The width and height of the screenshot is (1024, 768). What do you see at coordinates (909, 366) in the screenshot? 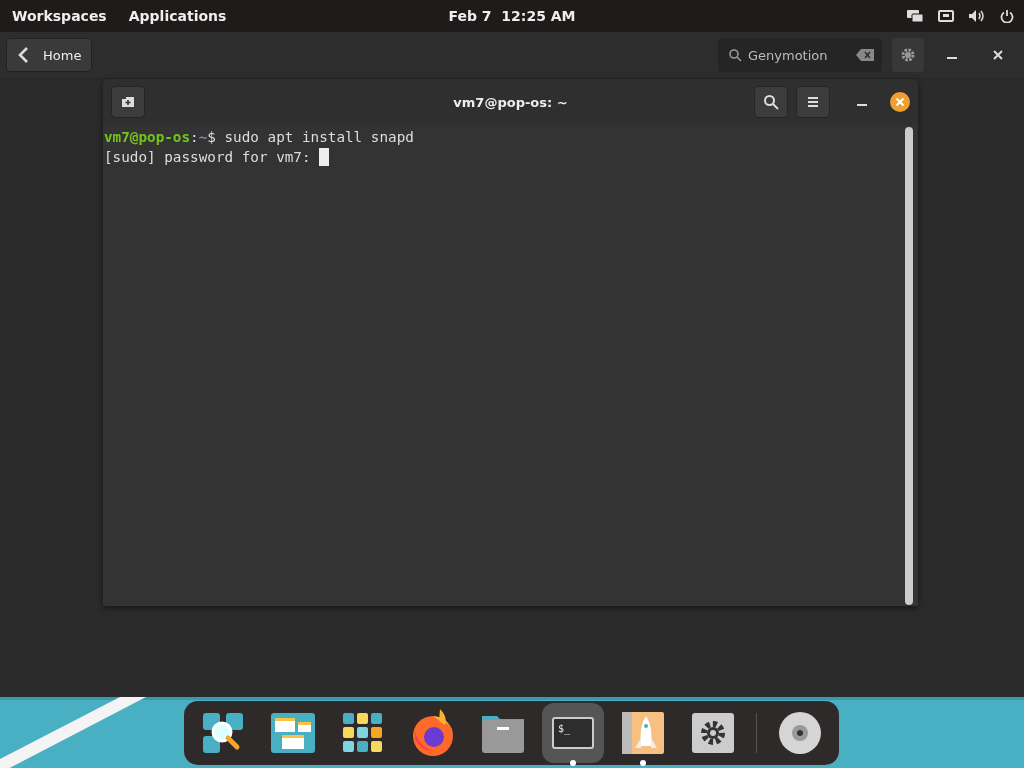
I see `scrollbar` at bounding box center [909, 366].